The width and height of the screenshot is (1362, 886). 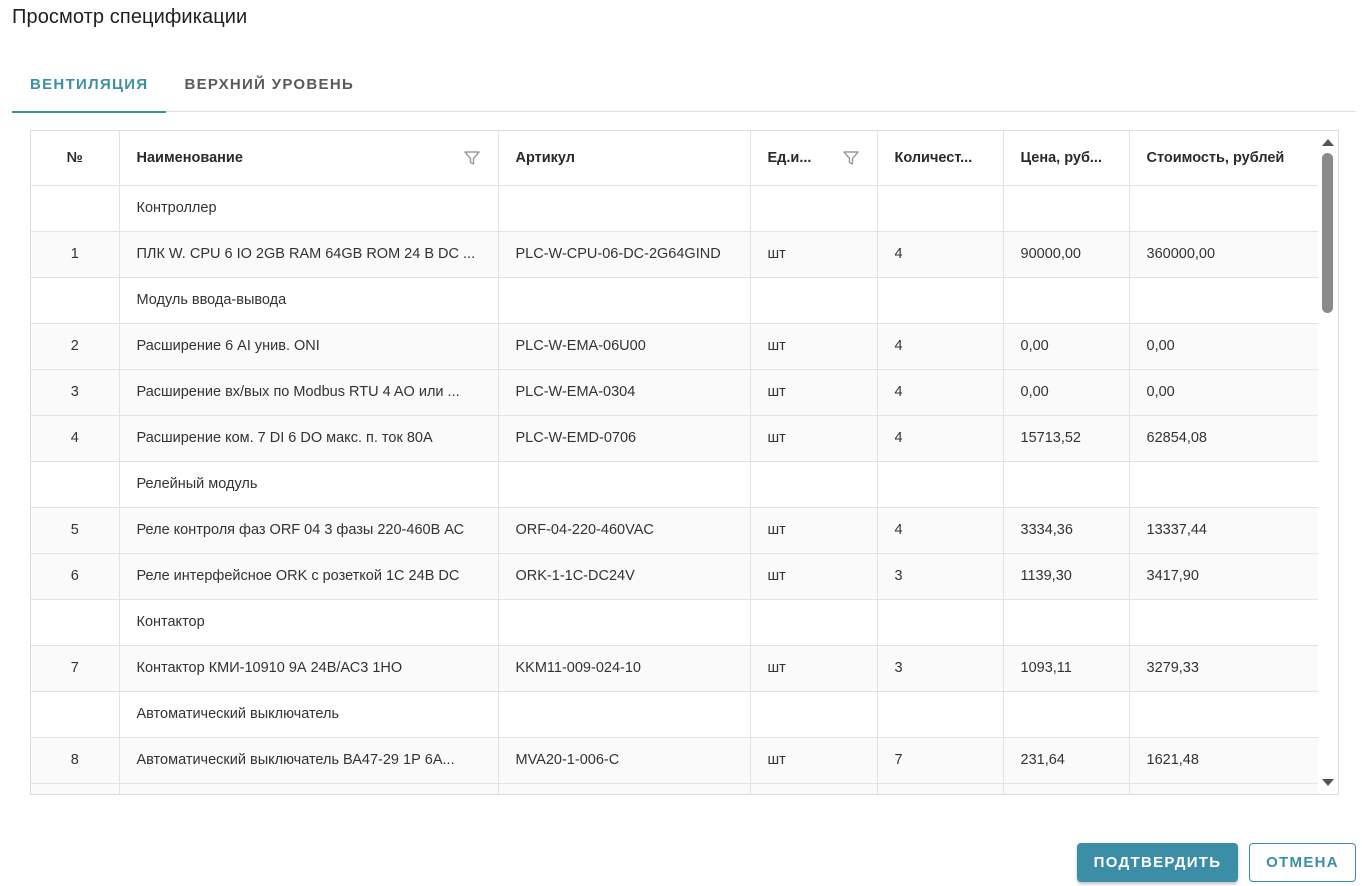 What do you see at coordinates (1066, 530) in the screenshot?
I see `cell-price: 3334,36` at bounding box center [1066, 530].